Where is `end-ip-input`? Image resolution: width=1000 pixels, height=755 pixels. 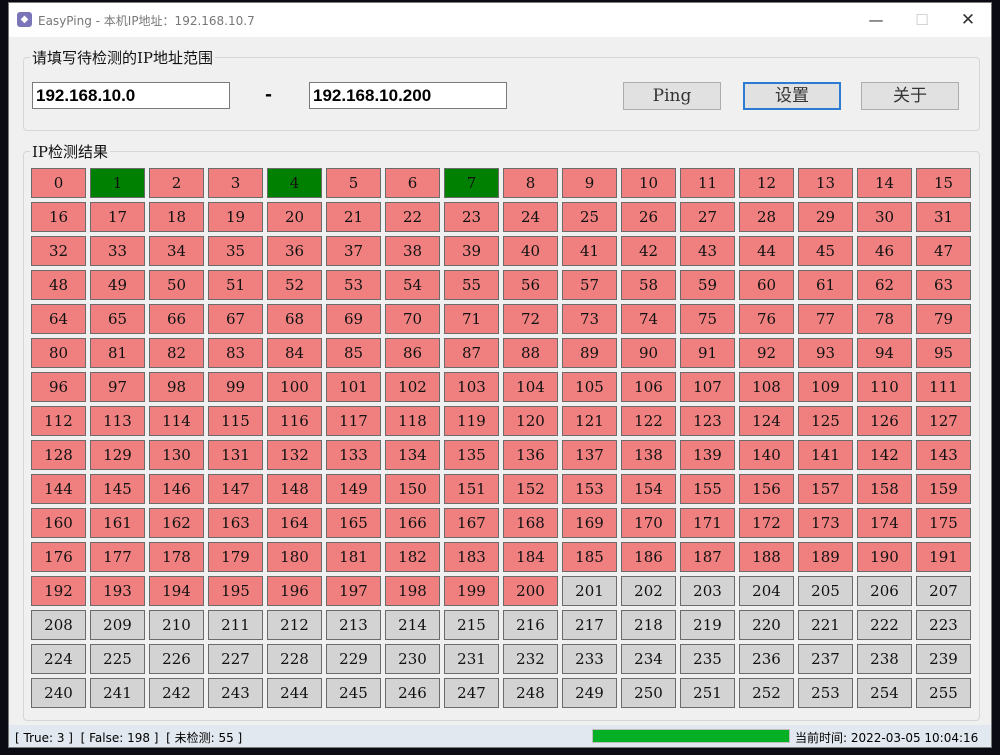
end-ip-input is located at coordinates (408, 95).